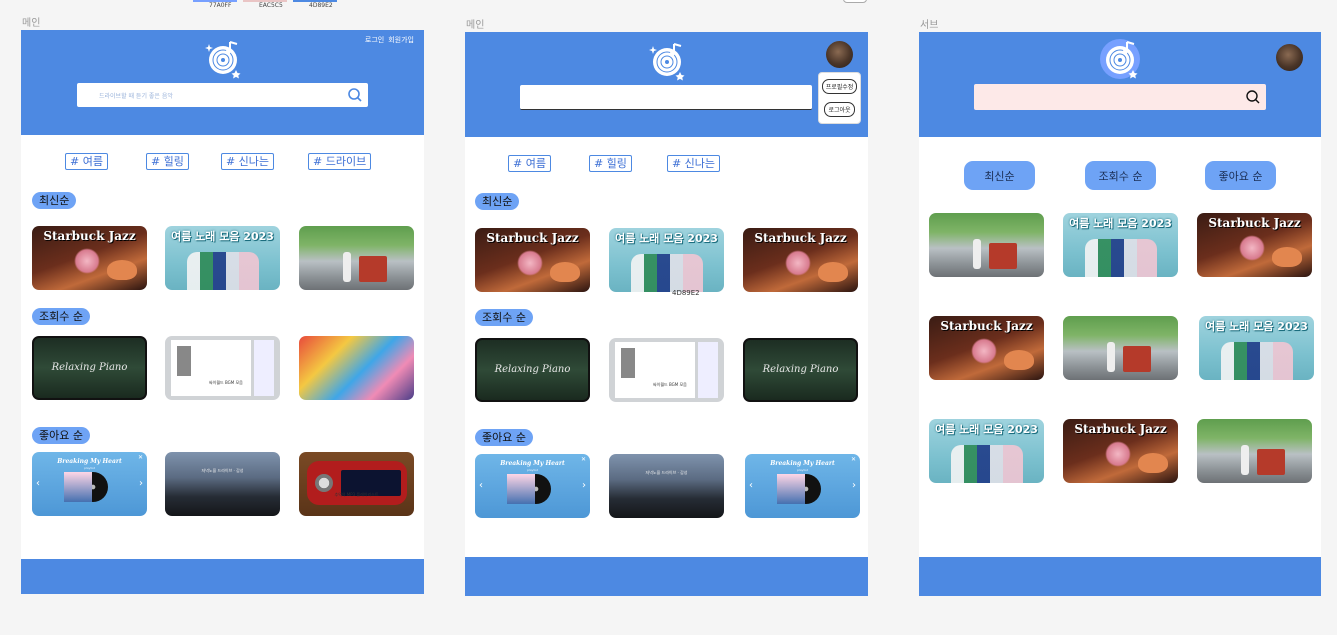 The width and height of the screenshot is (1337, 635). I want to click on canvas-corner-button, so click(855, 1).